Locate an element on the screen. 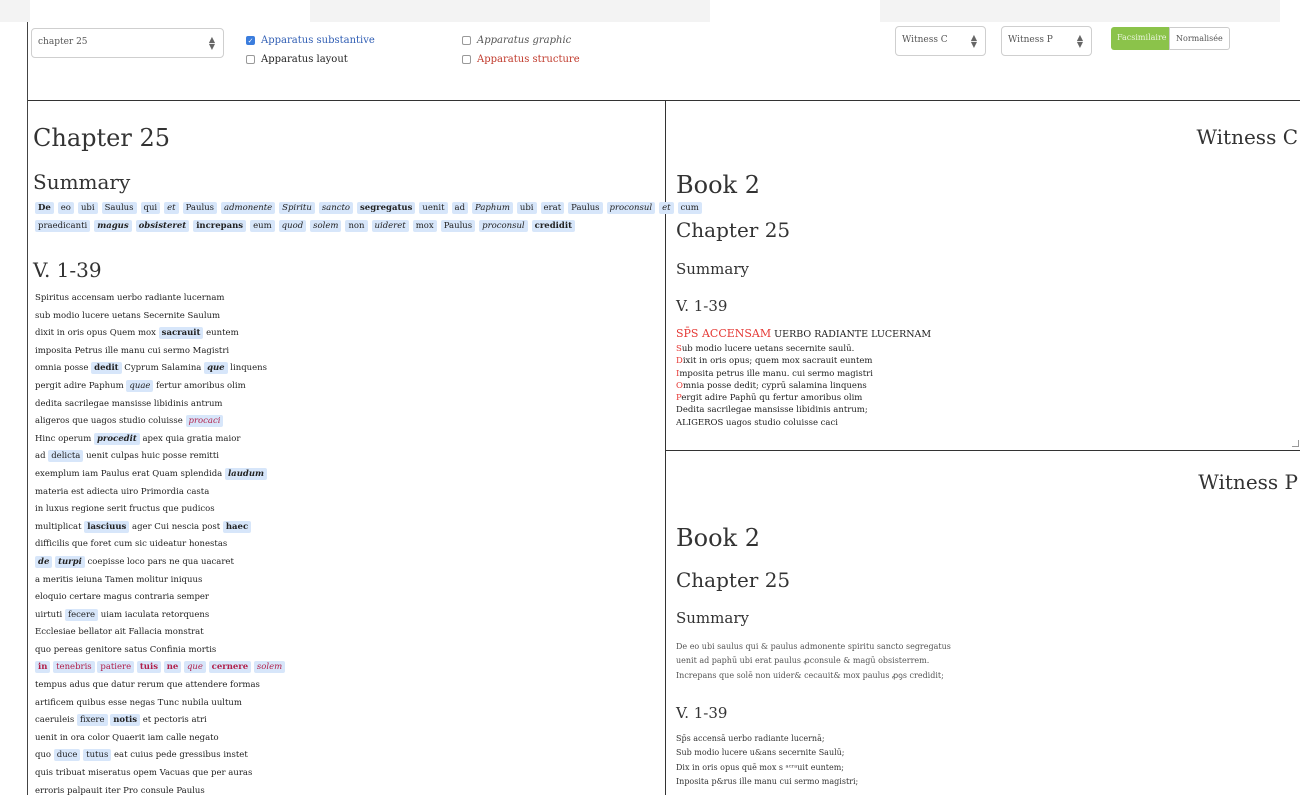 This screenshot has height=800, width=1300. apparatus-word: de is located at coordinates (44, 561).